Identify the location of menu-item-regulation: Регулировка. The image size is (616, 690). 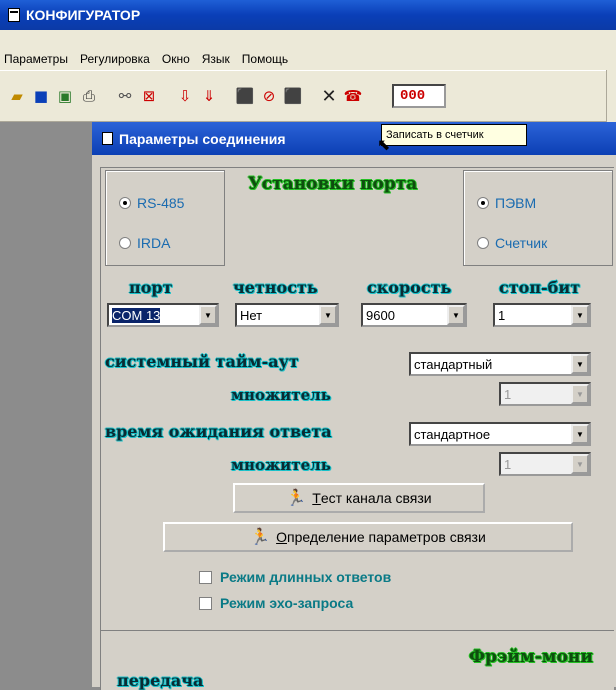
(115, 59).